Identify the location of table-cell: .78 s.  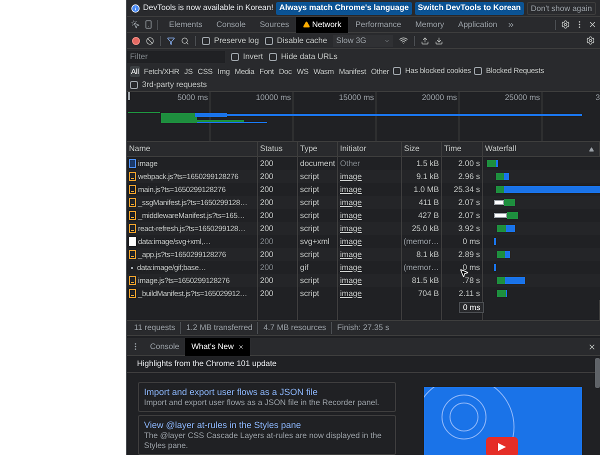
(471, 280).